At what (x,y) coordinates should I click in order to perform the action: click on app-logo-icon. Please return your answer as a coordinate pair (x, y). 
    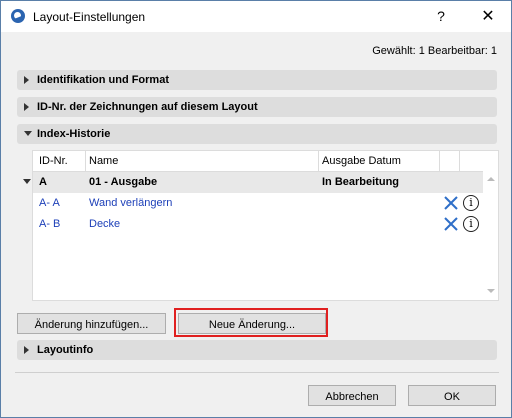
    Looking at the image, I should click on (18, 16).